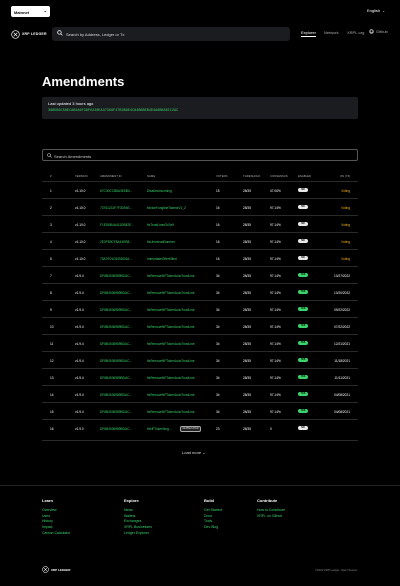 The image size is (400, 586). What do you see at coordinates (342, 292) in the screenshot?
I see `row-on-date: 10/20/2022` at bounding box center [342, 292].